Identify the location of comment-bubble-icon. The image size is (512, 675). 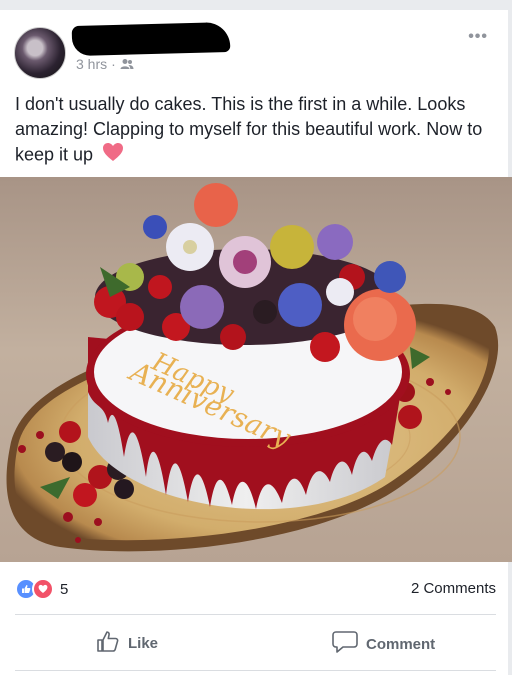
(345, 644).